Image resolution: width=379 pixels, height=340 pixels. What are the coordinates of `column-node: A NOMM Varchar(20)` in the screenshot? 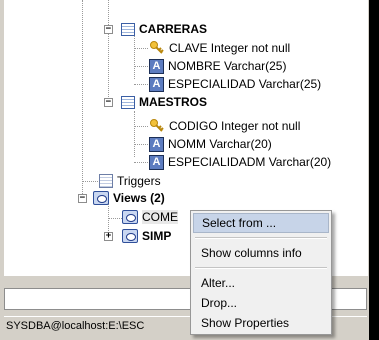 It's located at (210, 144).